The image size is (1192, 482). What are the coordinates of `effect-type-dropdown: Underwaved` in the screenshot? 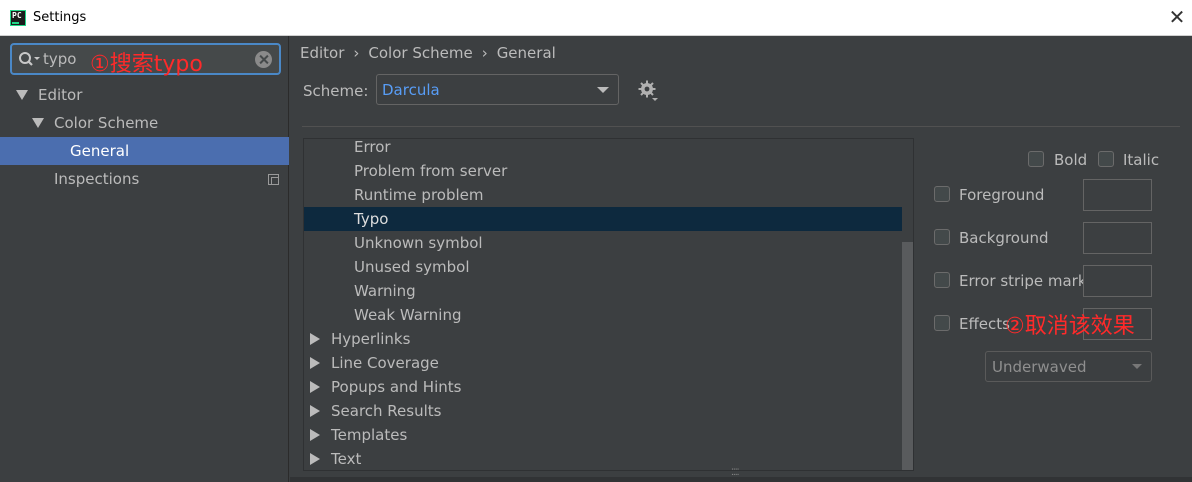 It's located at (1068, 366).